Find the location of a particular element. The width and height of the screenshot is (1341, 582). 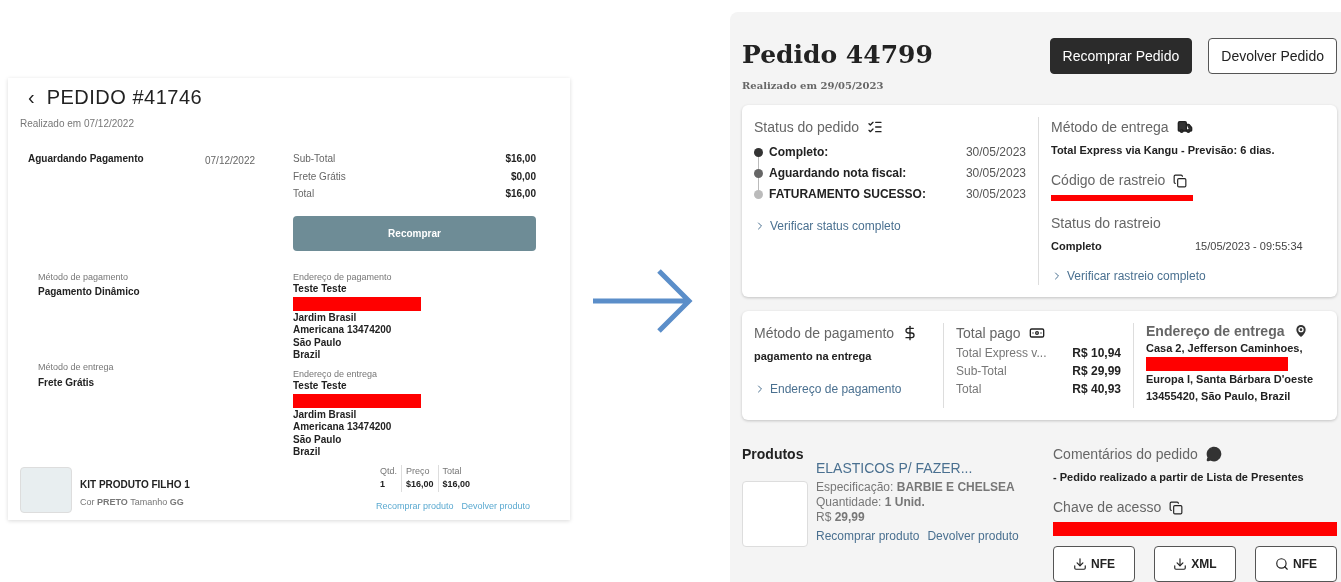

search-icon is located at coordinates (1282, 564).